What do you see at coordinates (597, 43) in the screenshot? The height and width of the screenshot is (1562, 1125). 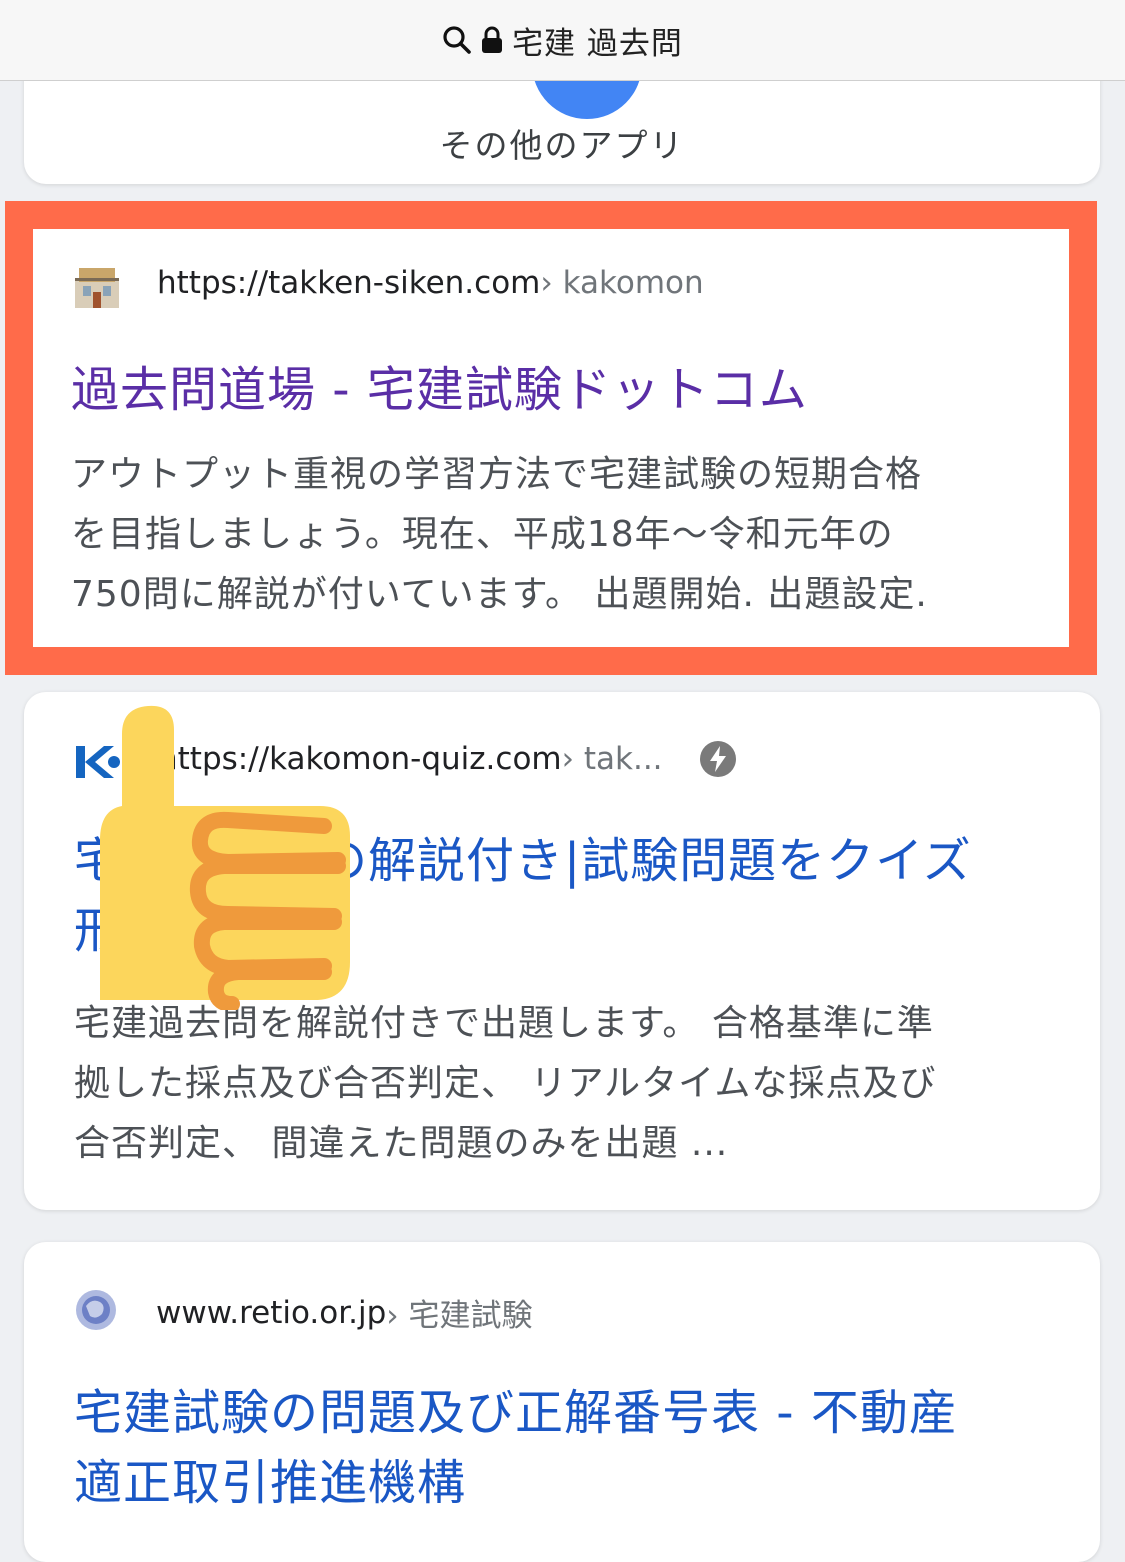 I see `search-query-text: 宅建 過去問` at bounding box center [597, 43].